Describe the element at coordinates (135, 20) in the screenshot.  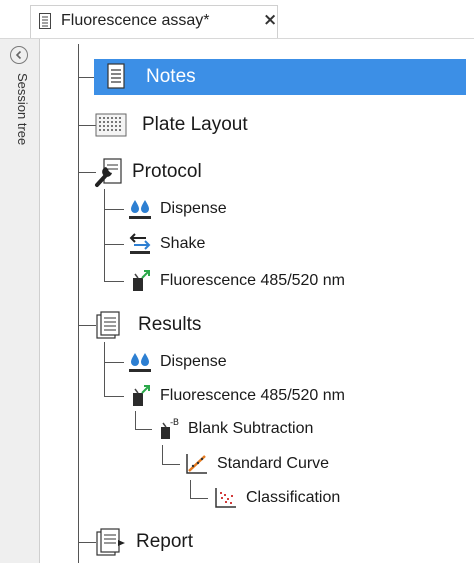
I see `tab-title: Fluorescence assay*` at that location.